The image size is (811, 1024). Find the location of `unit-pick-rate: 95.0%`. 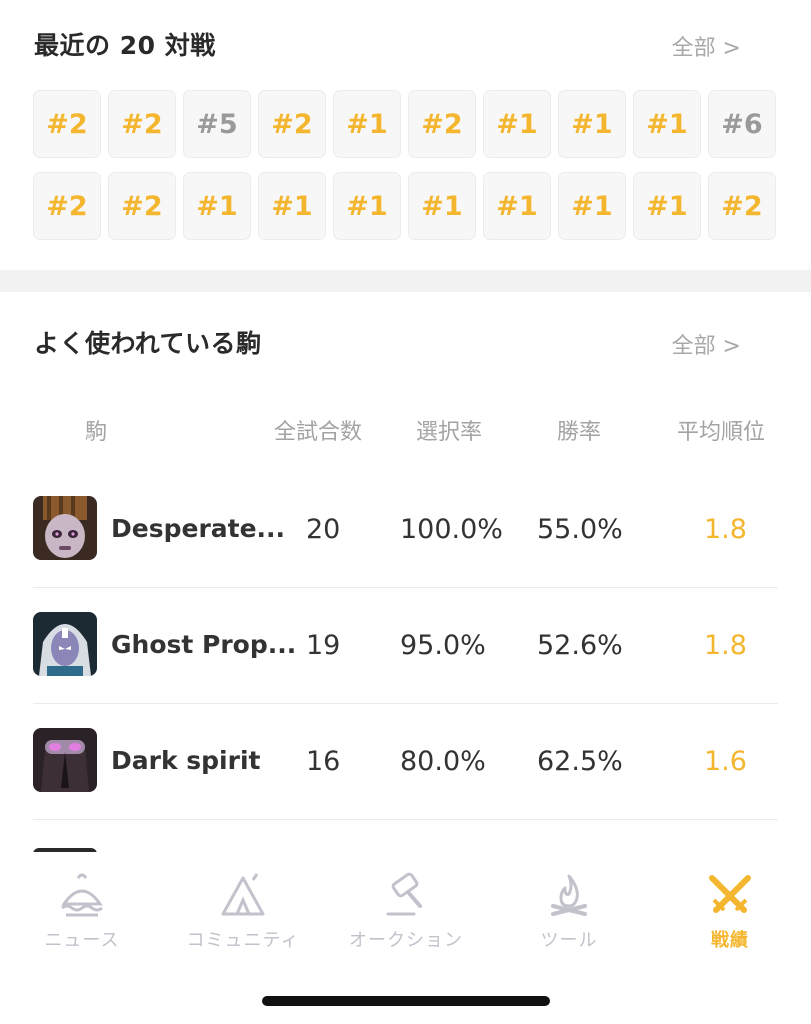

unit-pick-rate: 95.0% is located at coordinates (443, 645).